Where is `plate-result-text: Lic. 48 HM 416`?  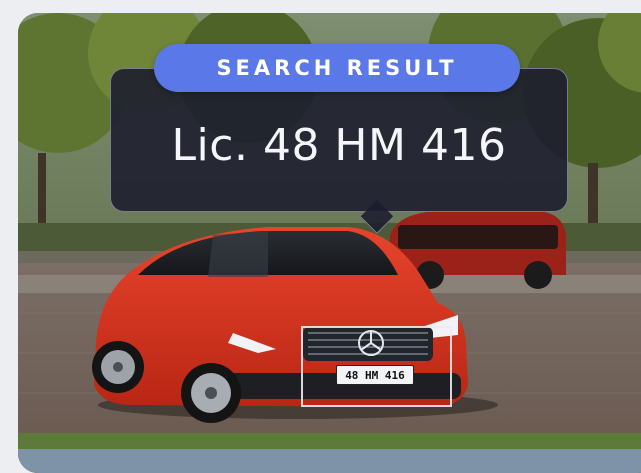 plate-result-text: Lic. 48 HM 416 is located at coordinates (339, 145).